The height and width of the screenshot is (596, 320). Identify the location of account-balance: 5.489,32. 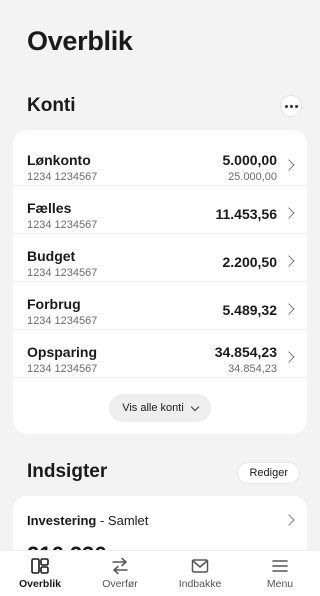
(250, 310).